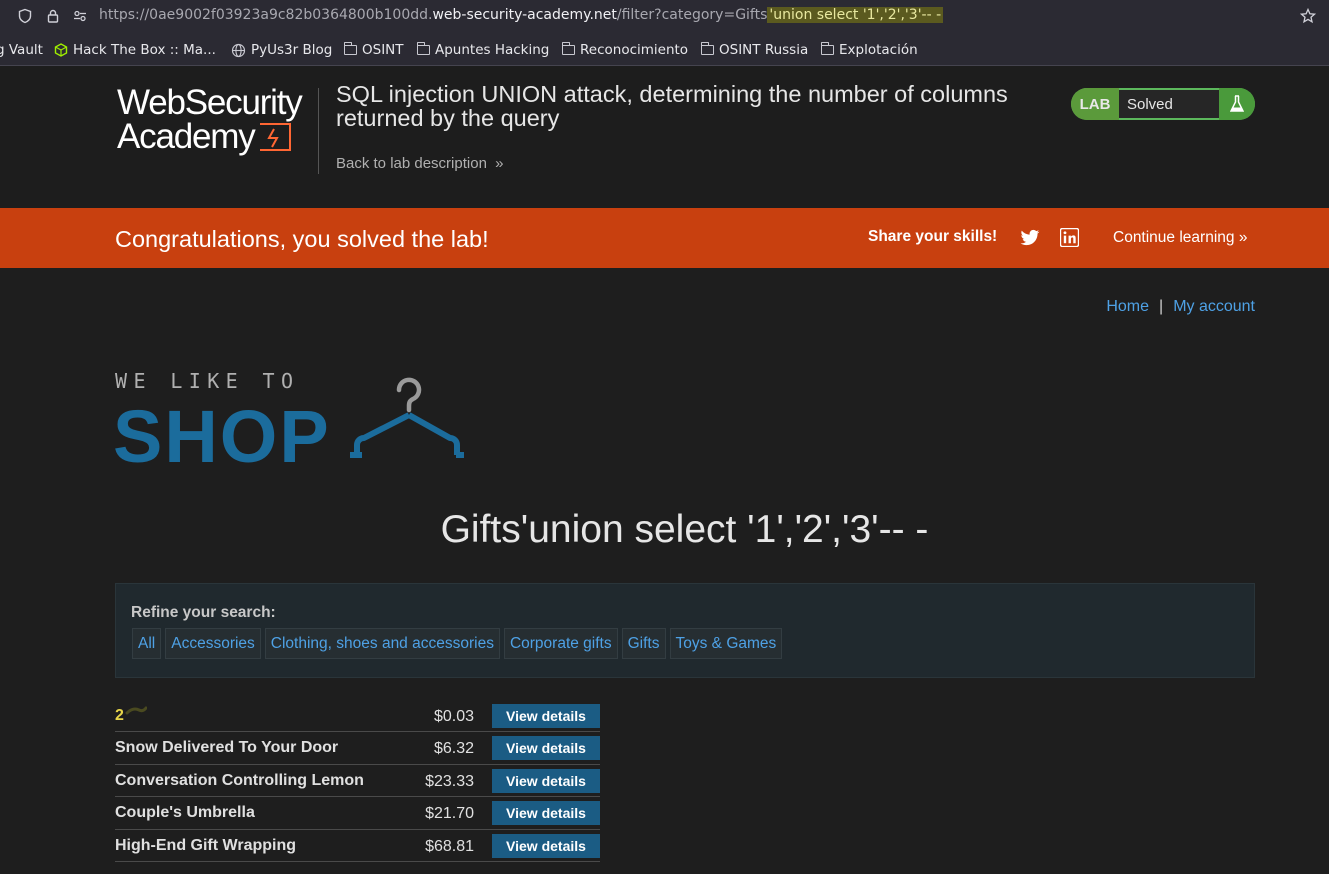 The height and width of the screenshot is (874, 1329). I want to click on url-host: web-security-academy.net, so click(524, 15).